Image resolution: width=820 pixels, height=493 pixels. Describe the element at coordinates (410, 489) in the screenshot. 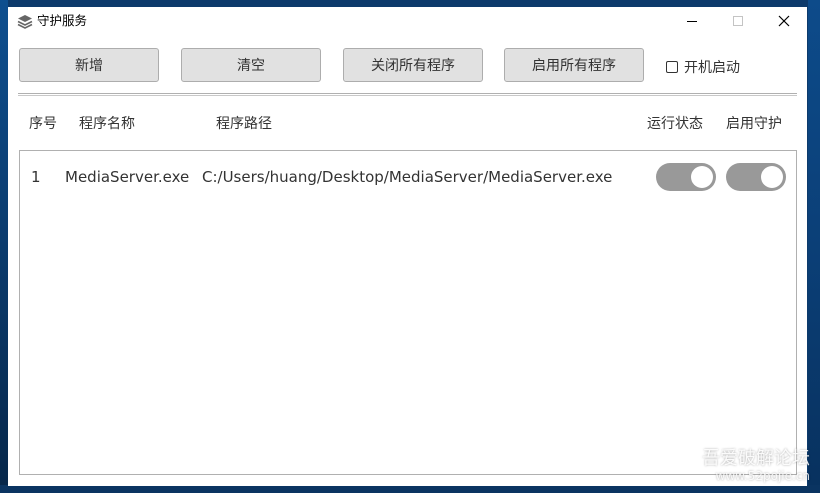

I see `desktop-background-bottom` at that location.